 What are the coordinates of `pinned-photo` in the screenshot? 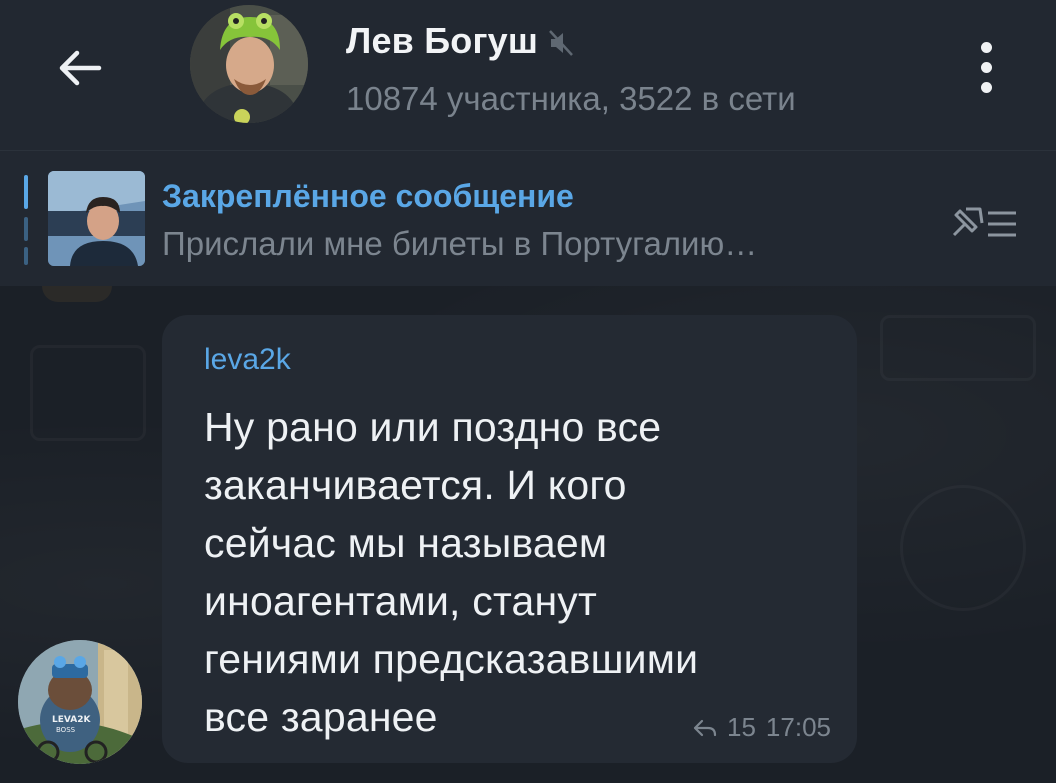 It's located at (96, 218).